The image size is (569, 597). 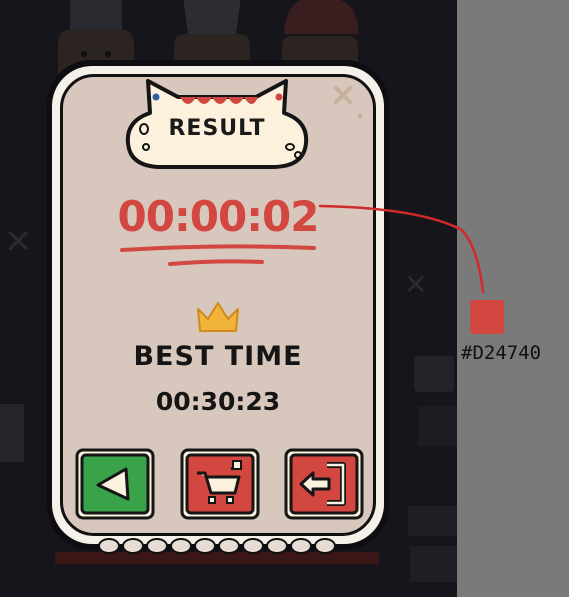 What do you see at coordinates (432, 469) in the screenshot?
I see `background-shelf-items` at bounding box center [432, 469].